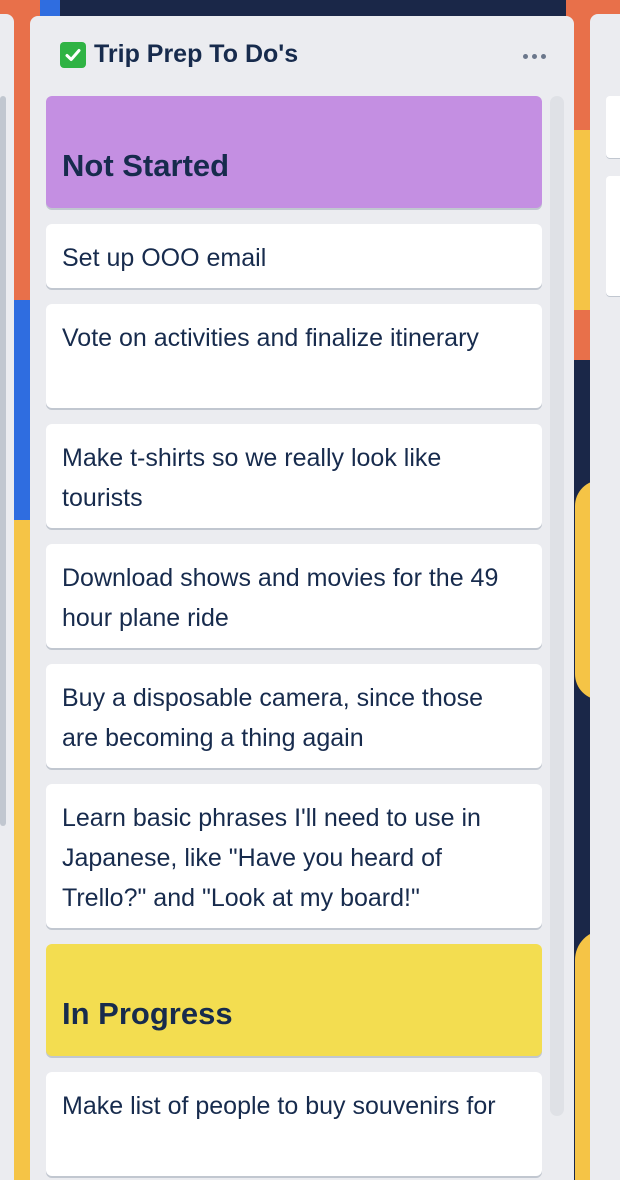 This screenshot has width=620, height=1180. What do you see at coordinates (3, 461) in the screenshot?
I see `previous-list-scrollbar` at bounding box center [3, 461].